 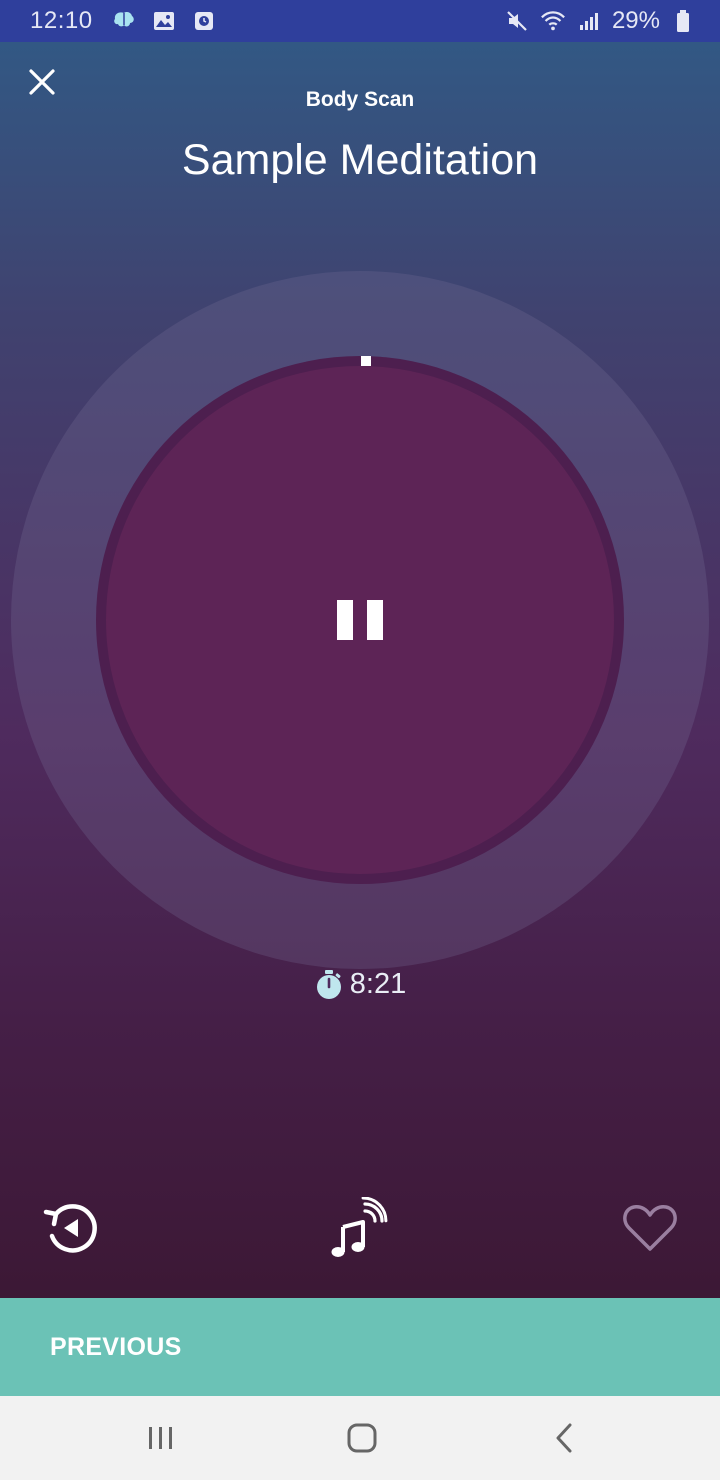 I want to click on recent-apps-button, so click(x=161, y=1438).